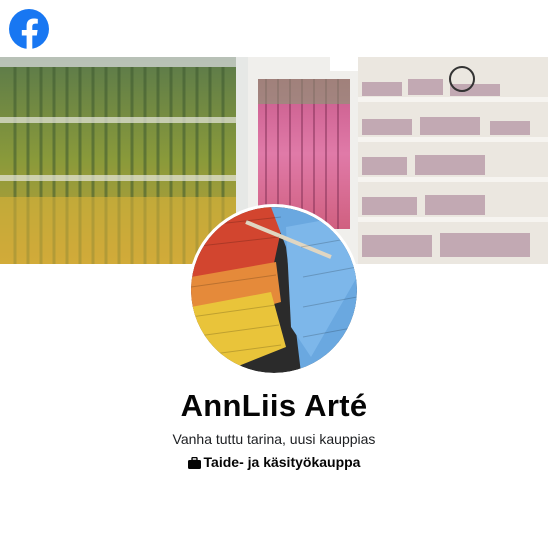 This screenshot has height=548, width=548. What do you see at coordinates (274, 290) in the screenshot?
I see `profile-picture` at bounding box center [274, 290].